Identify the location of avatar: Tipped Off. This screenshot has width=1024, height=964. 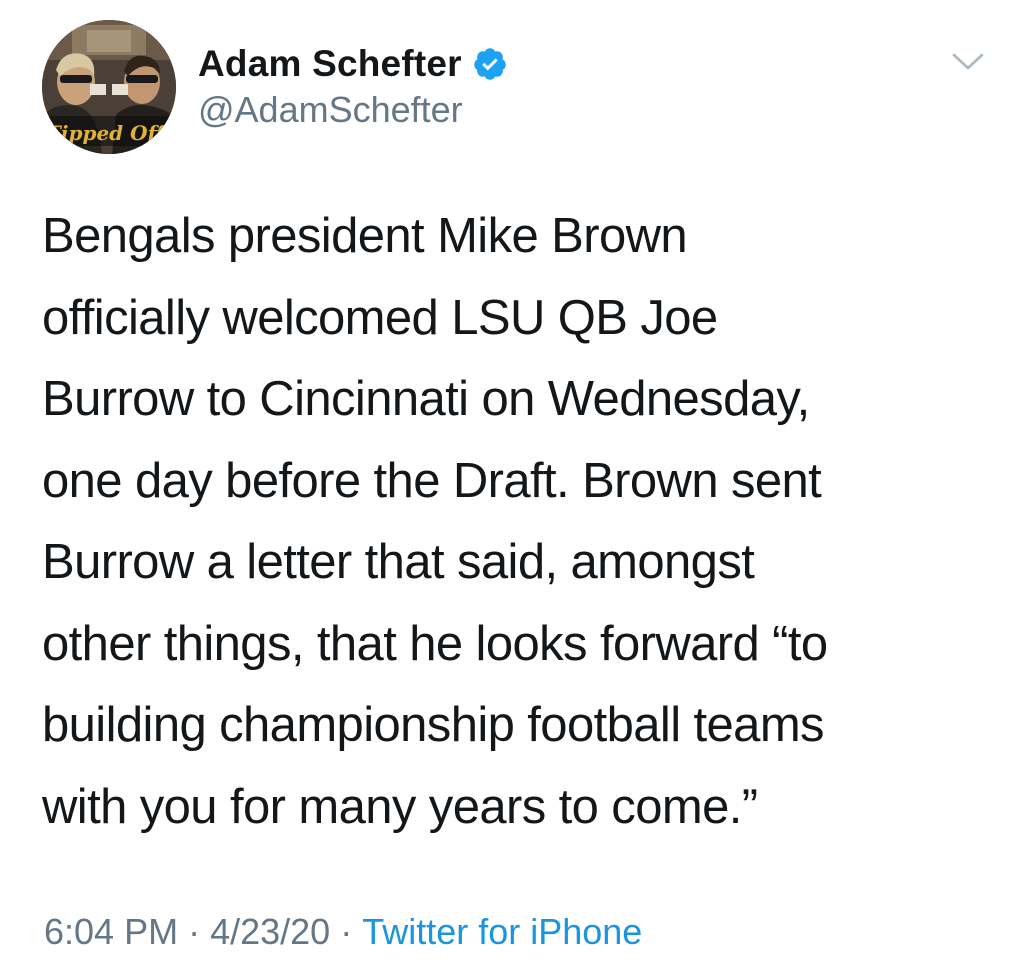
(109, 87).